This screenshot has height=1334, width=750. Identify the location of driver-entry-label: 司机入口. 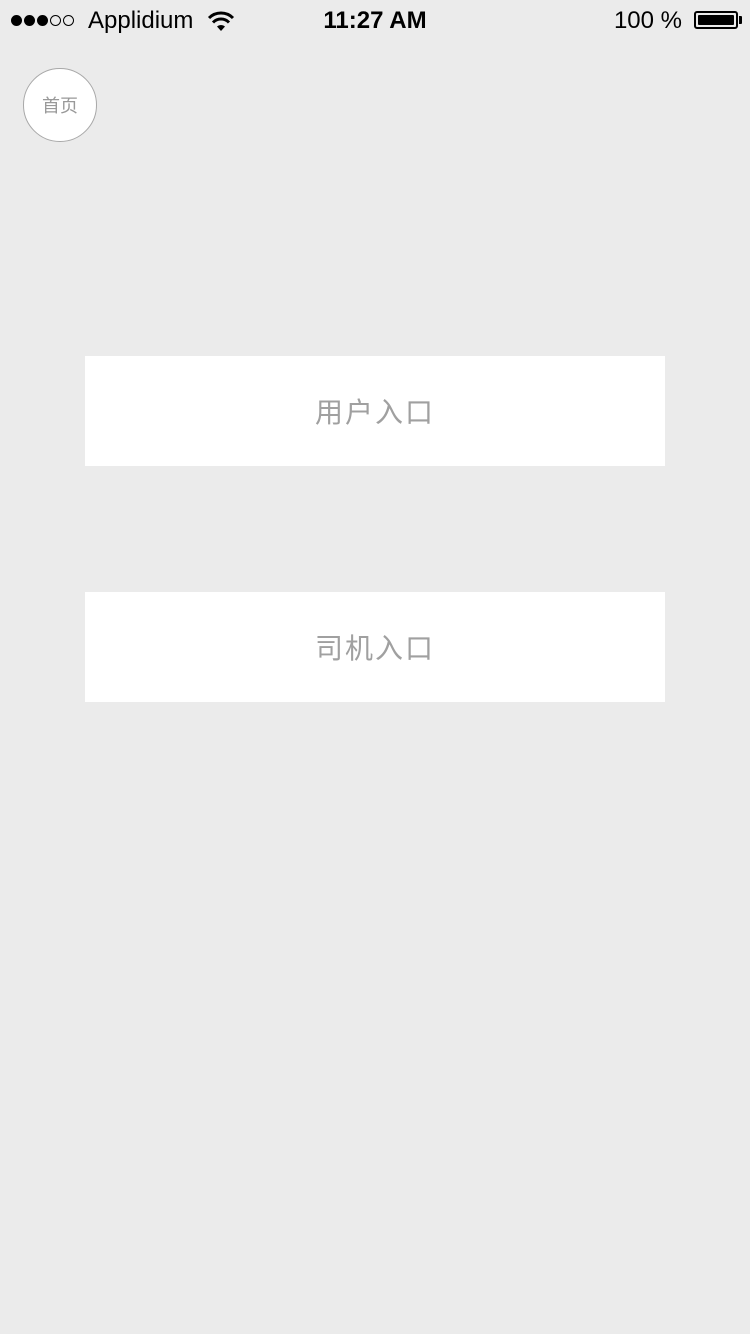
(374, 648).